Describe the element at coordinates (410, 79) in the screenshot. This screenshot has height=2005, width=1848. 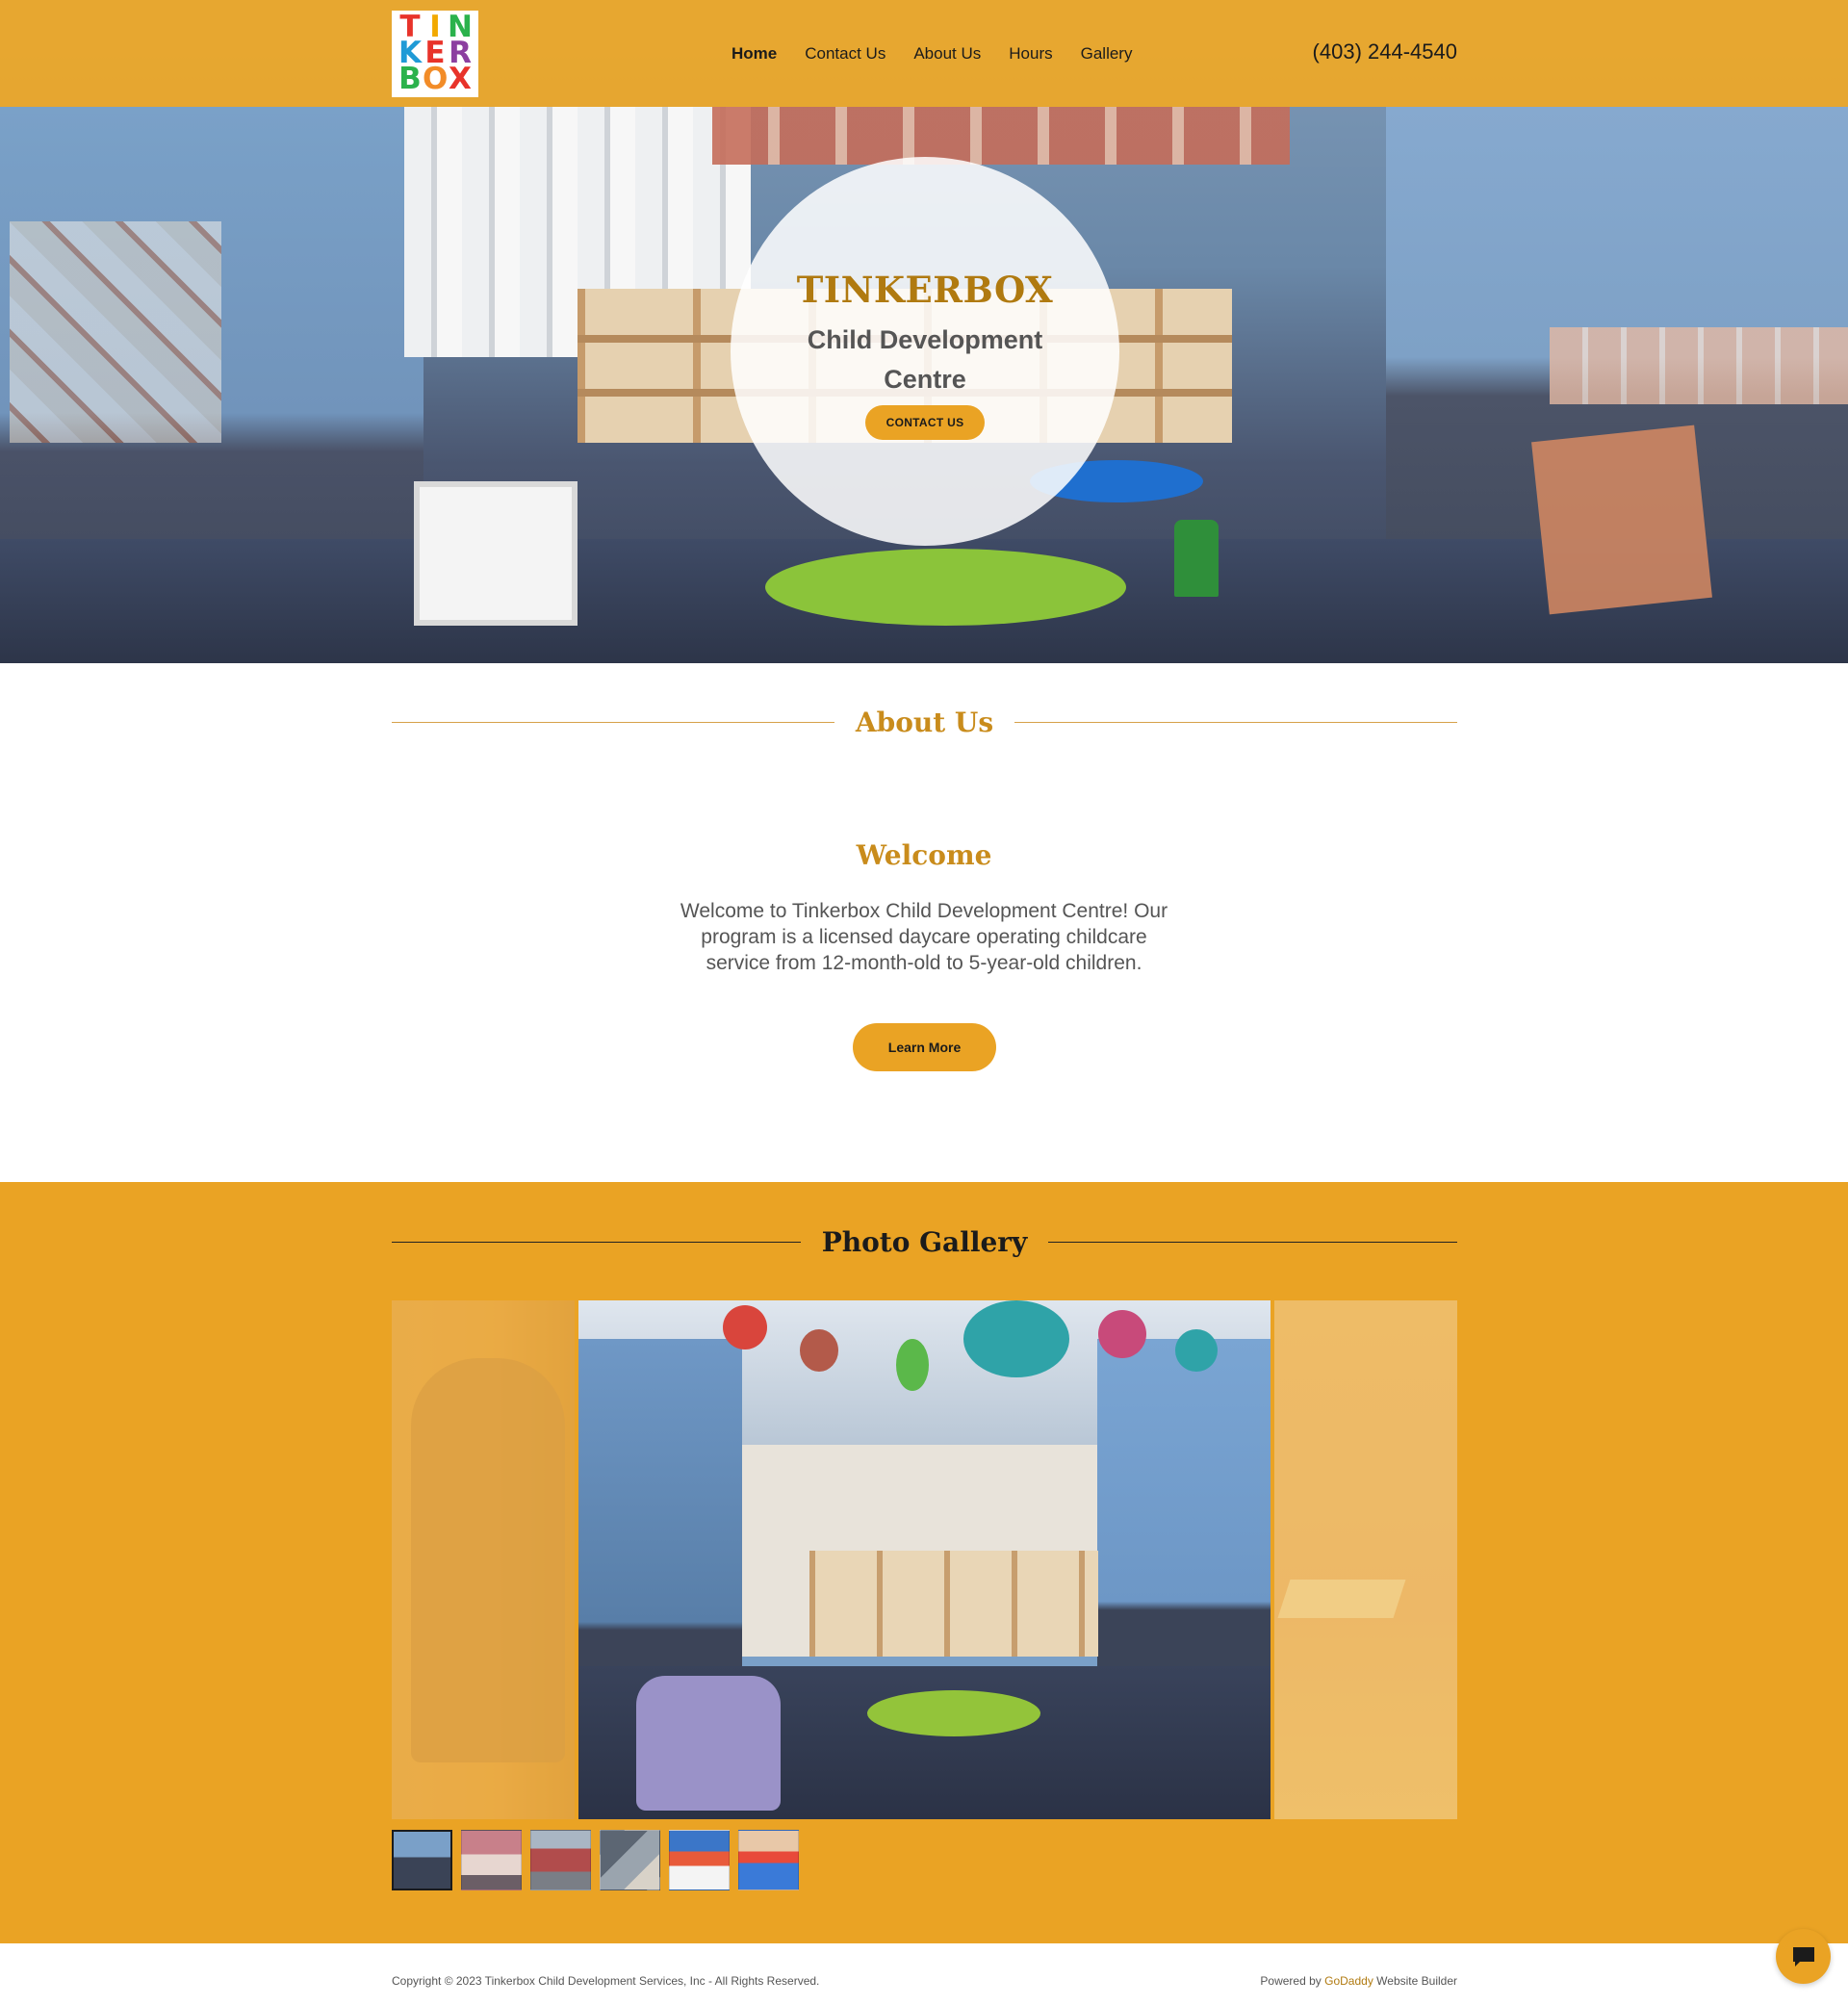
I see `logo-letter: B` at that location.